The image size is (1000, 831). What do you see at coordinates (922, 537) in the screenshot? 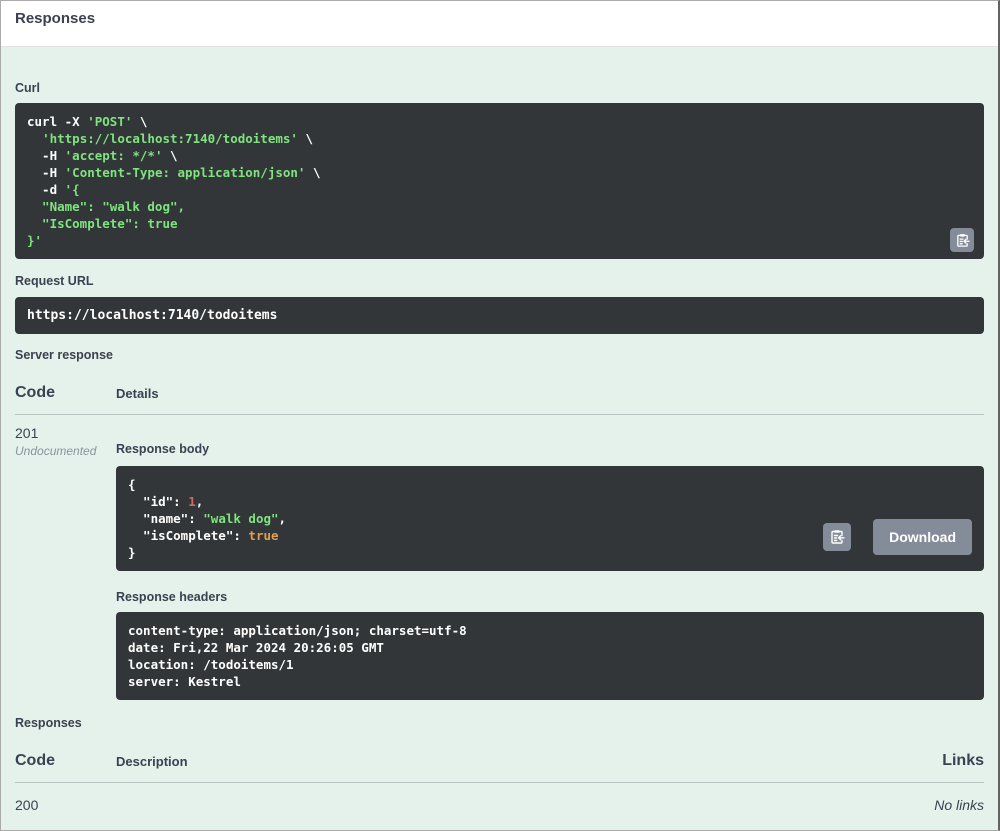
I see `download-button: Download` at bounding box center [922, 537].